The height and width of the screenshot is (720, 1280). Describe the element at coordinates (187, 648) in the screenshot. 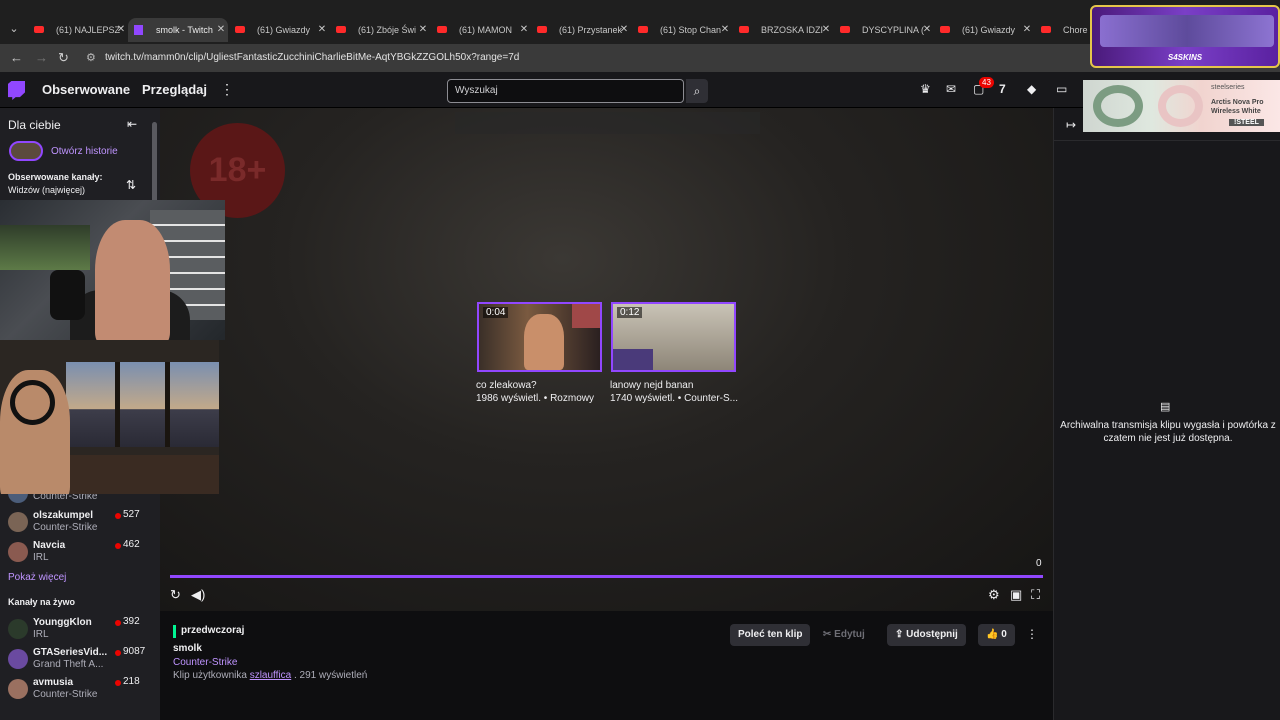

I see `clip-channel-title: smolk` at that location.